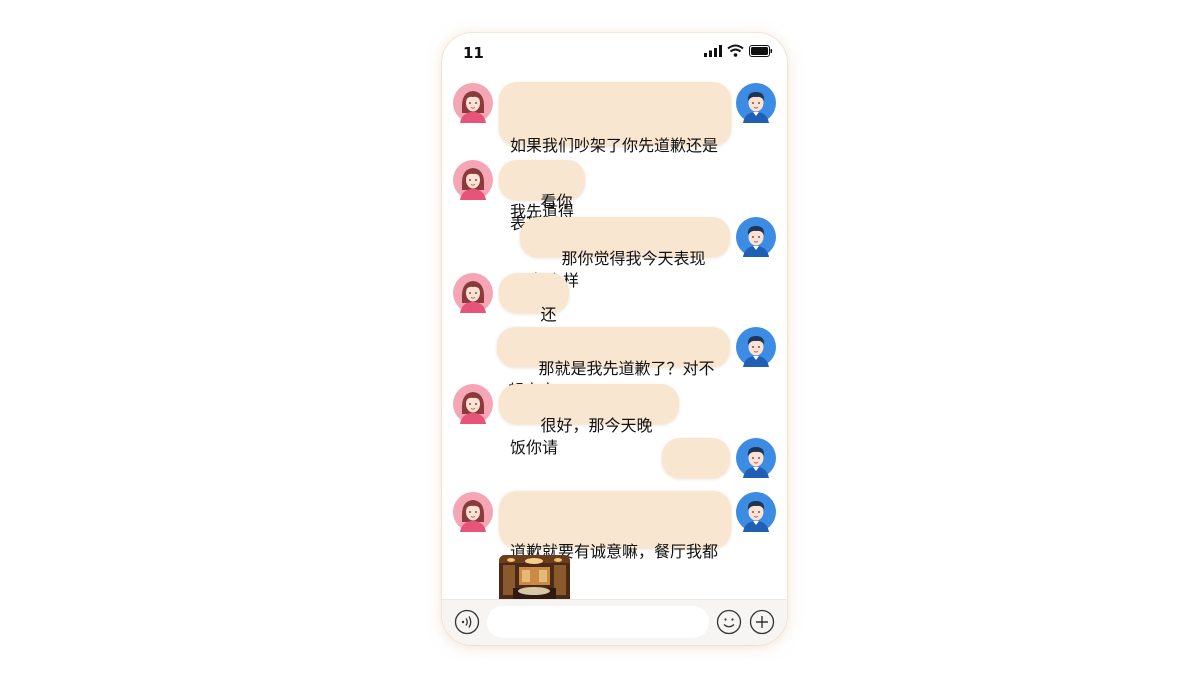  I want to click on message-bubble: 如果我们吵架了你先道歉还是 我先道得, so click(615, 151).